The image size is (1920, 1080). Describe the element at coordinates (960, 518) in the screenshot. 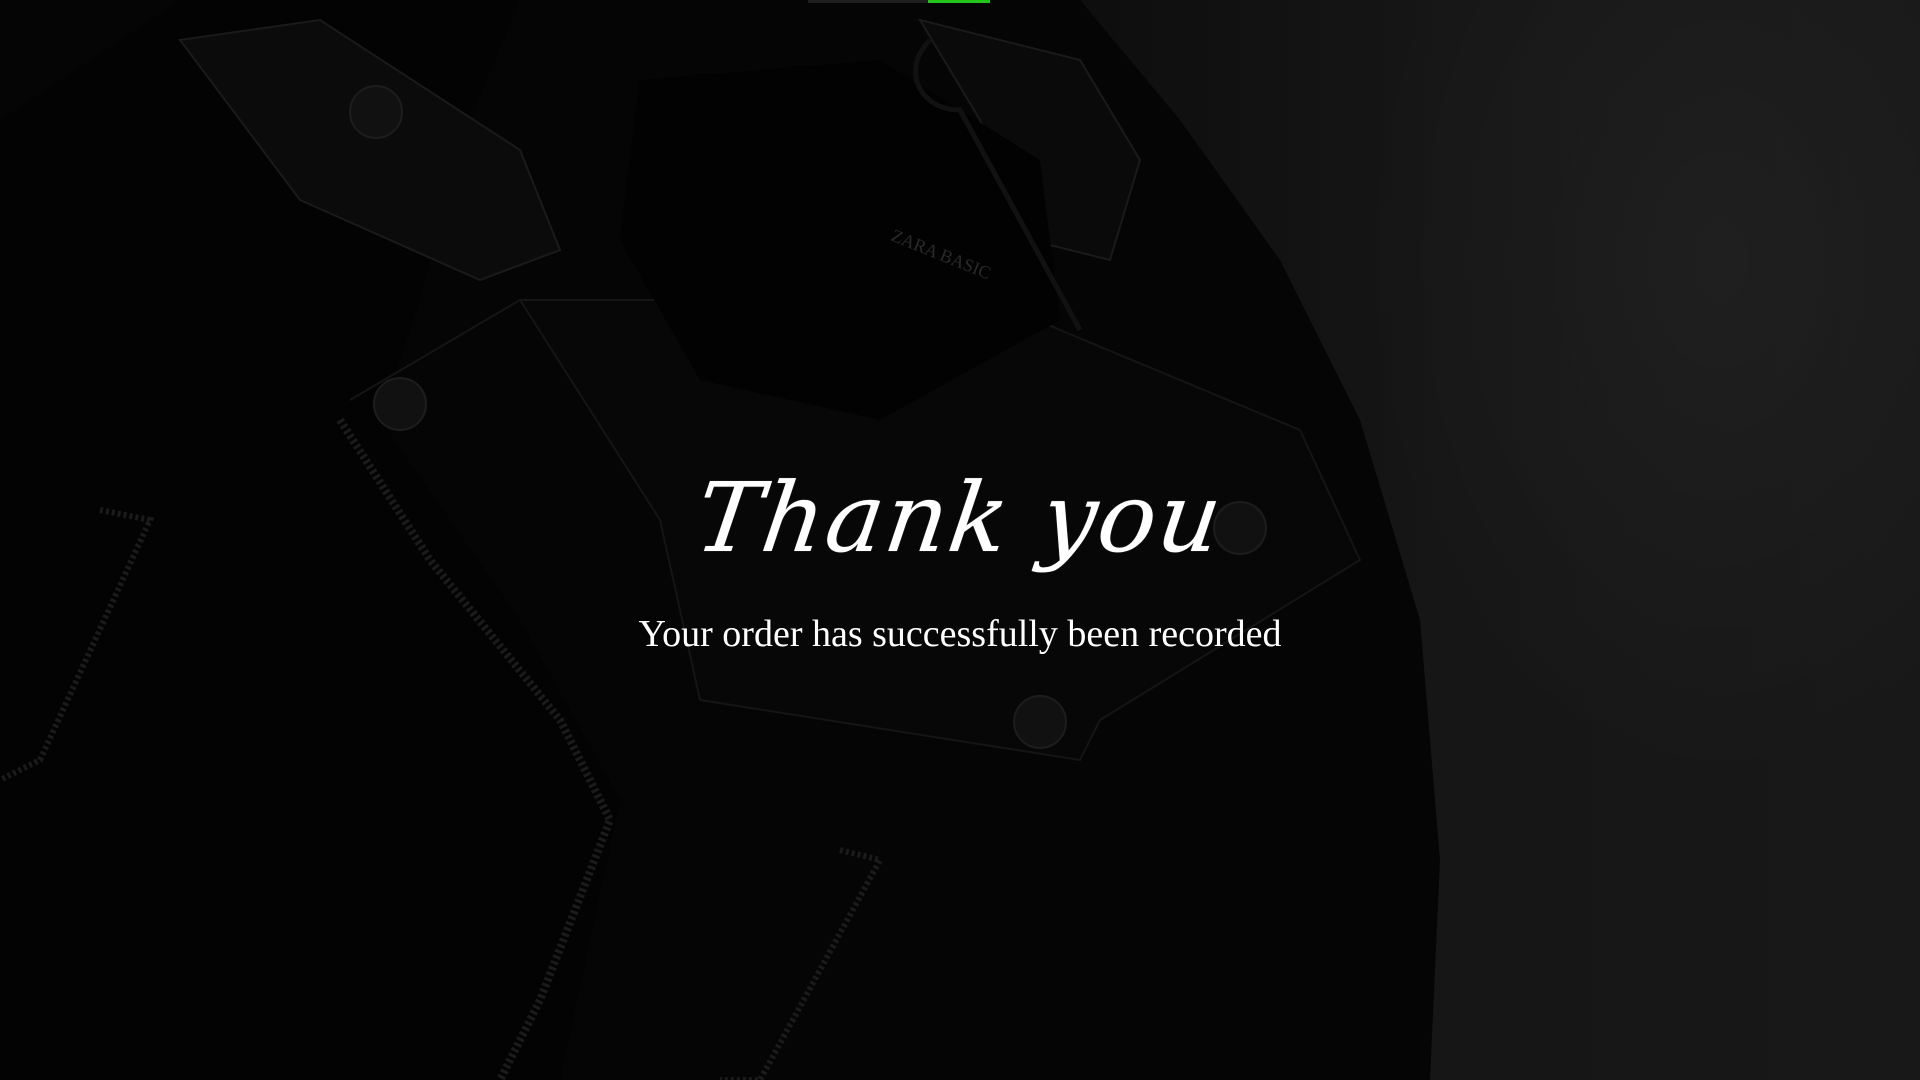

I see `thank-you-heading: Thank you` at that location.